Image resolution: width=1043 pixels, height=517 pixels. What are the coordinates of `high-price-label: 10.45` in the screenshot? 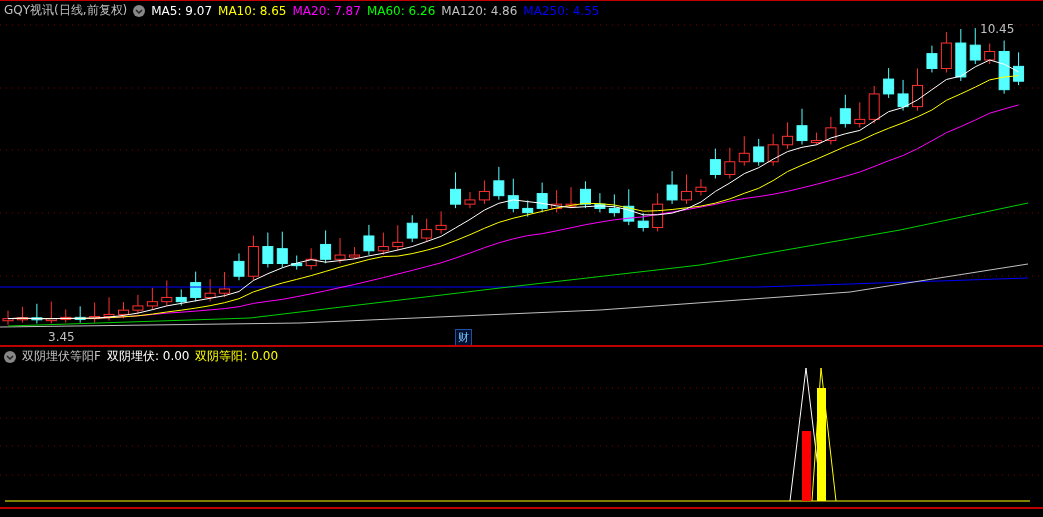 It's located at (997, 29).